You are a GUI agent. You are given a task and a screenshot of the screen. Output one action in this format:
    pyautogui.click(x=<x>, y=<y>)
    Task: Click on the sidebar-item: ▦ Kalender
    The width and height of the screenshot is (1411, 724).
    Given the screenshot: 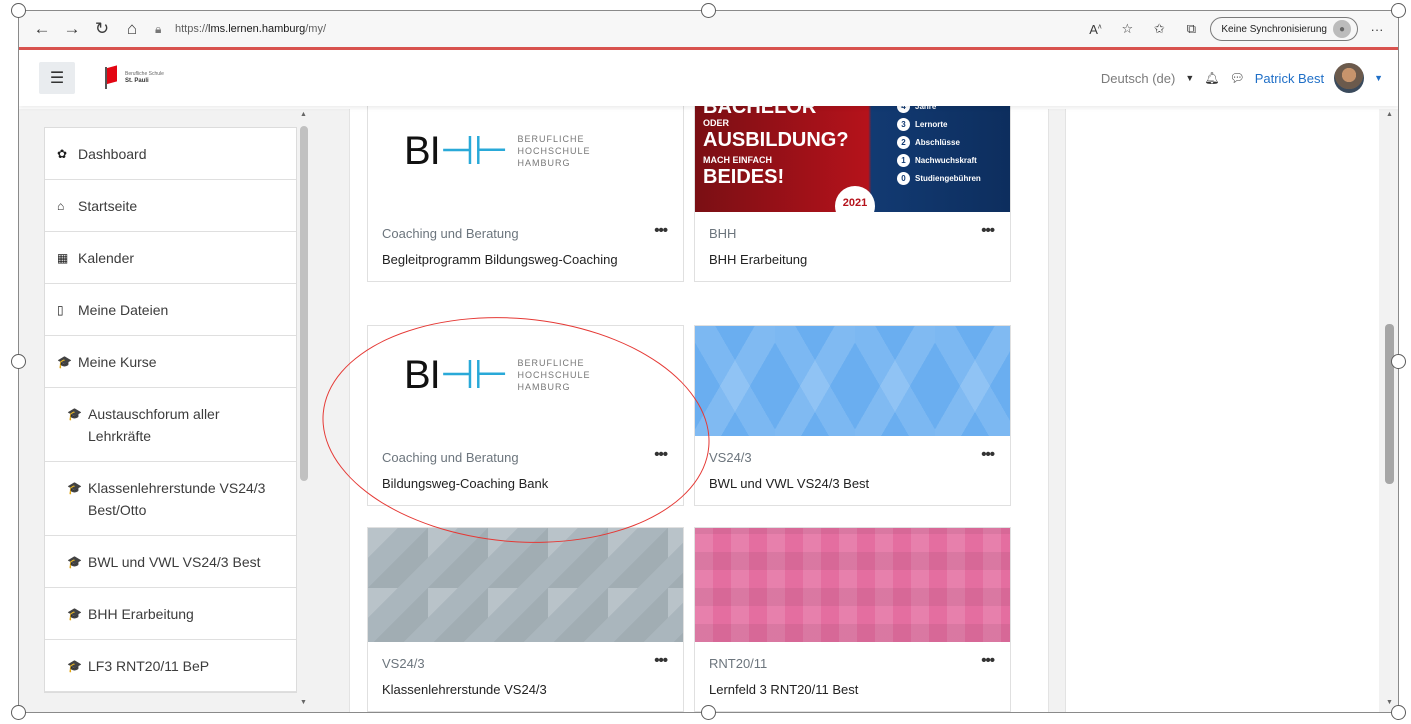 What is the action you would take?
    pyautogui.click(x=170, y=258)
    